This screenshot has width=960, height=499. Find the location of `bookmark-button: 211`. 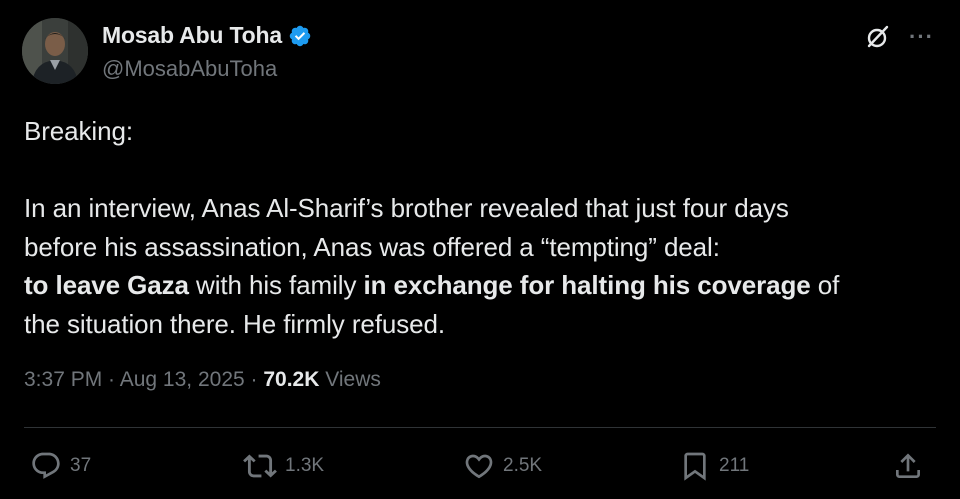

bookmark-button: 211 is located at coordinates (714, 466).